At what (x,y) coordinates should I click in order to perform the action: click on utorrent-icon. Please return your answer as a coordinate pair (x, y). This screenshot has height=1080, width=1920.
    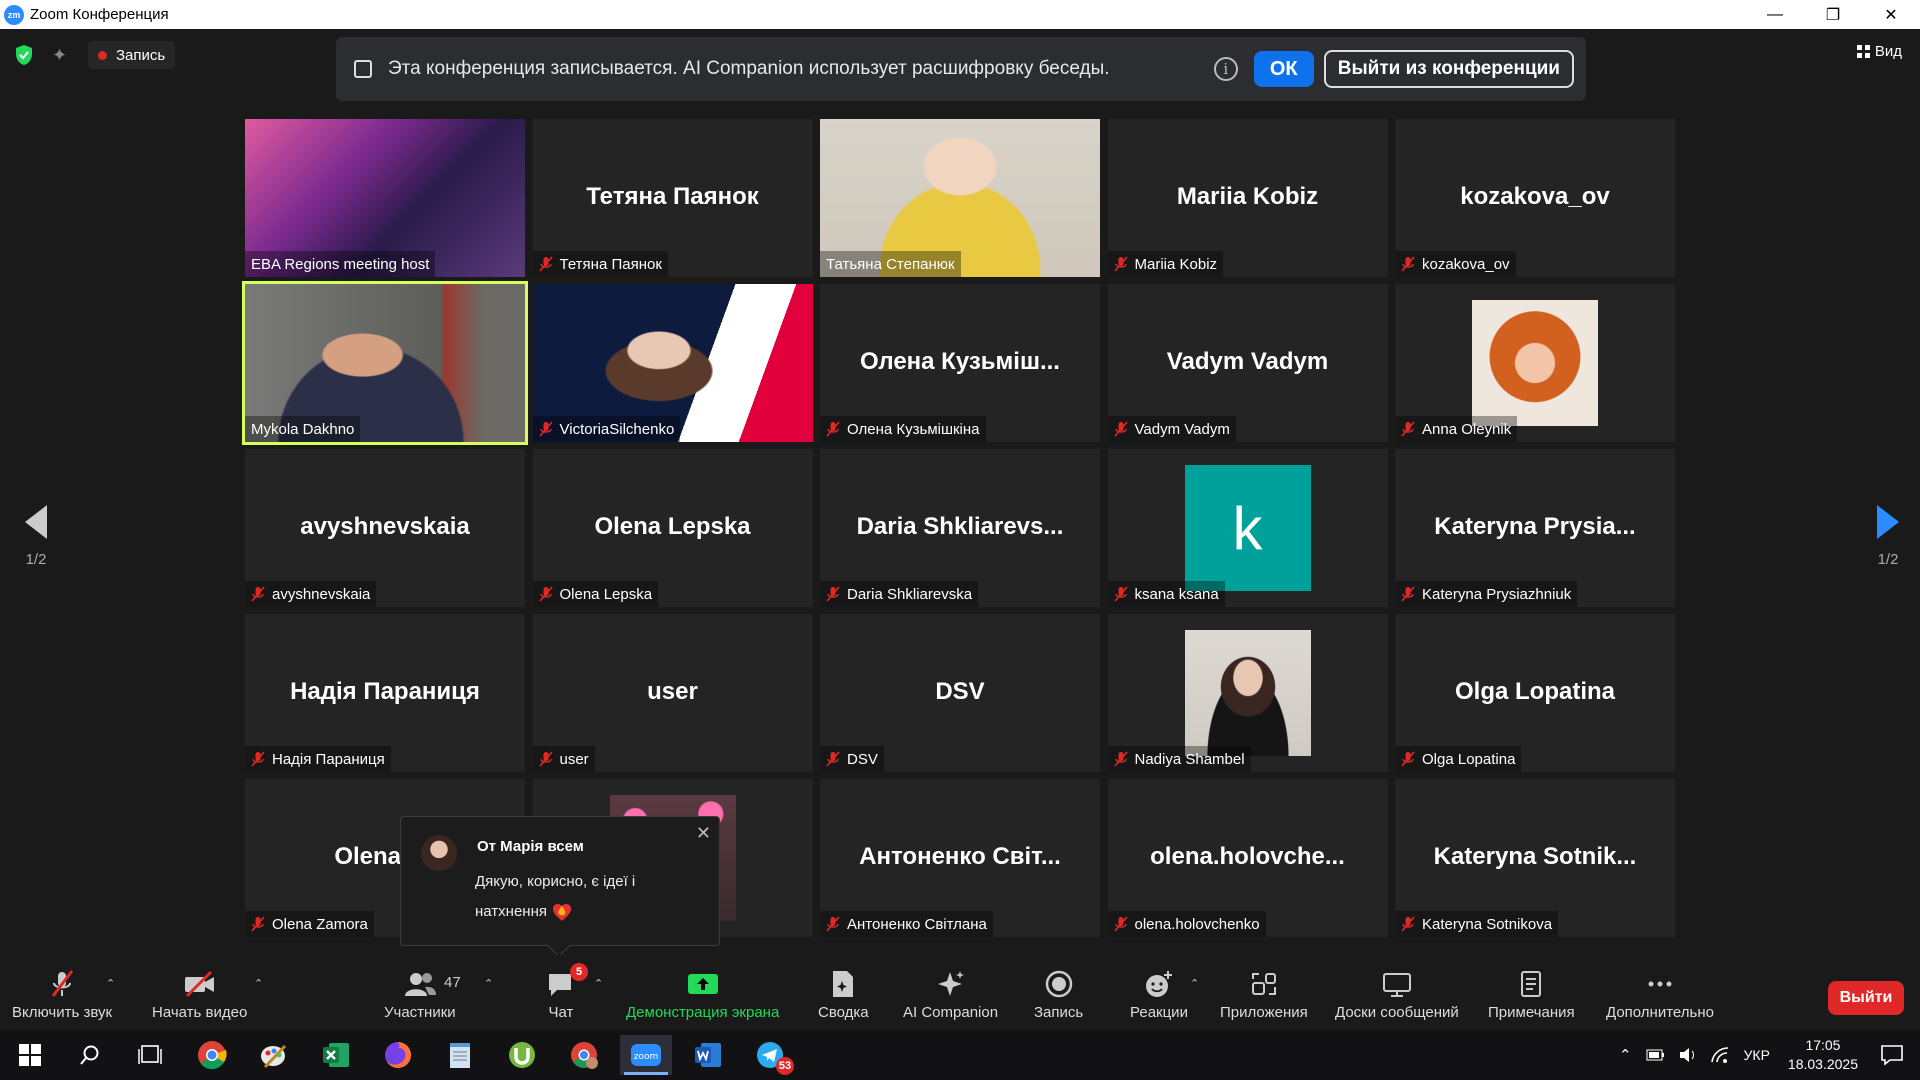
    Looking at the image, I should click on (522, 1055).